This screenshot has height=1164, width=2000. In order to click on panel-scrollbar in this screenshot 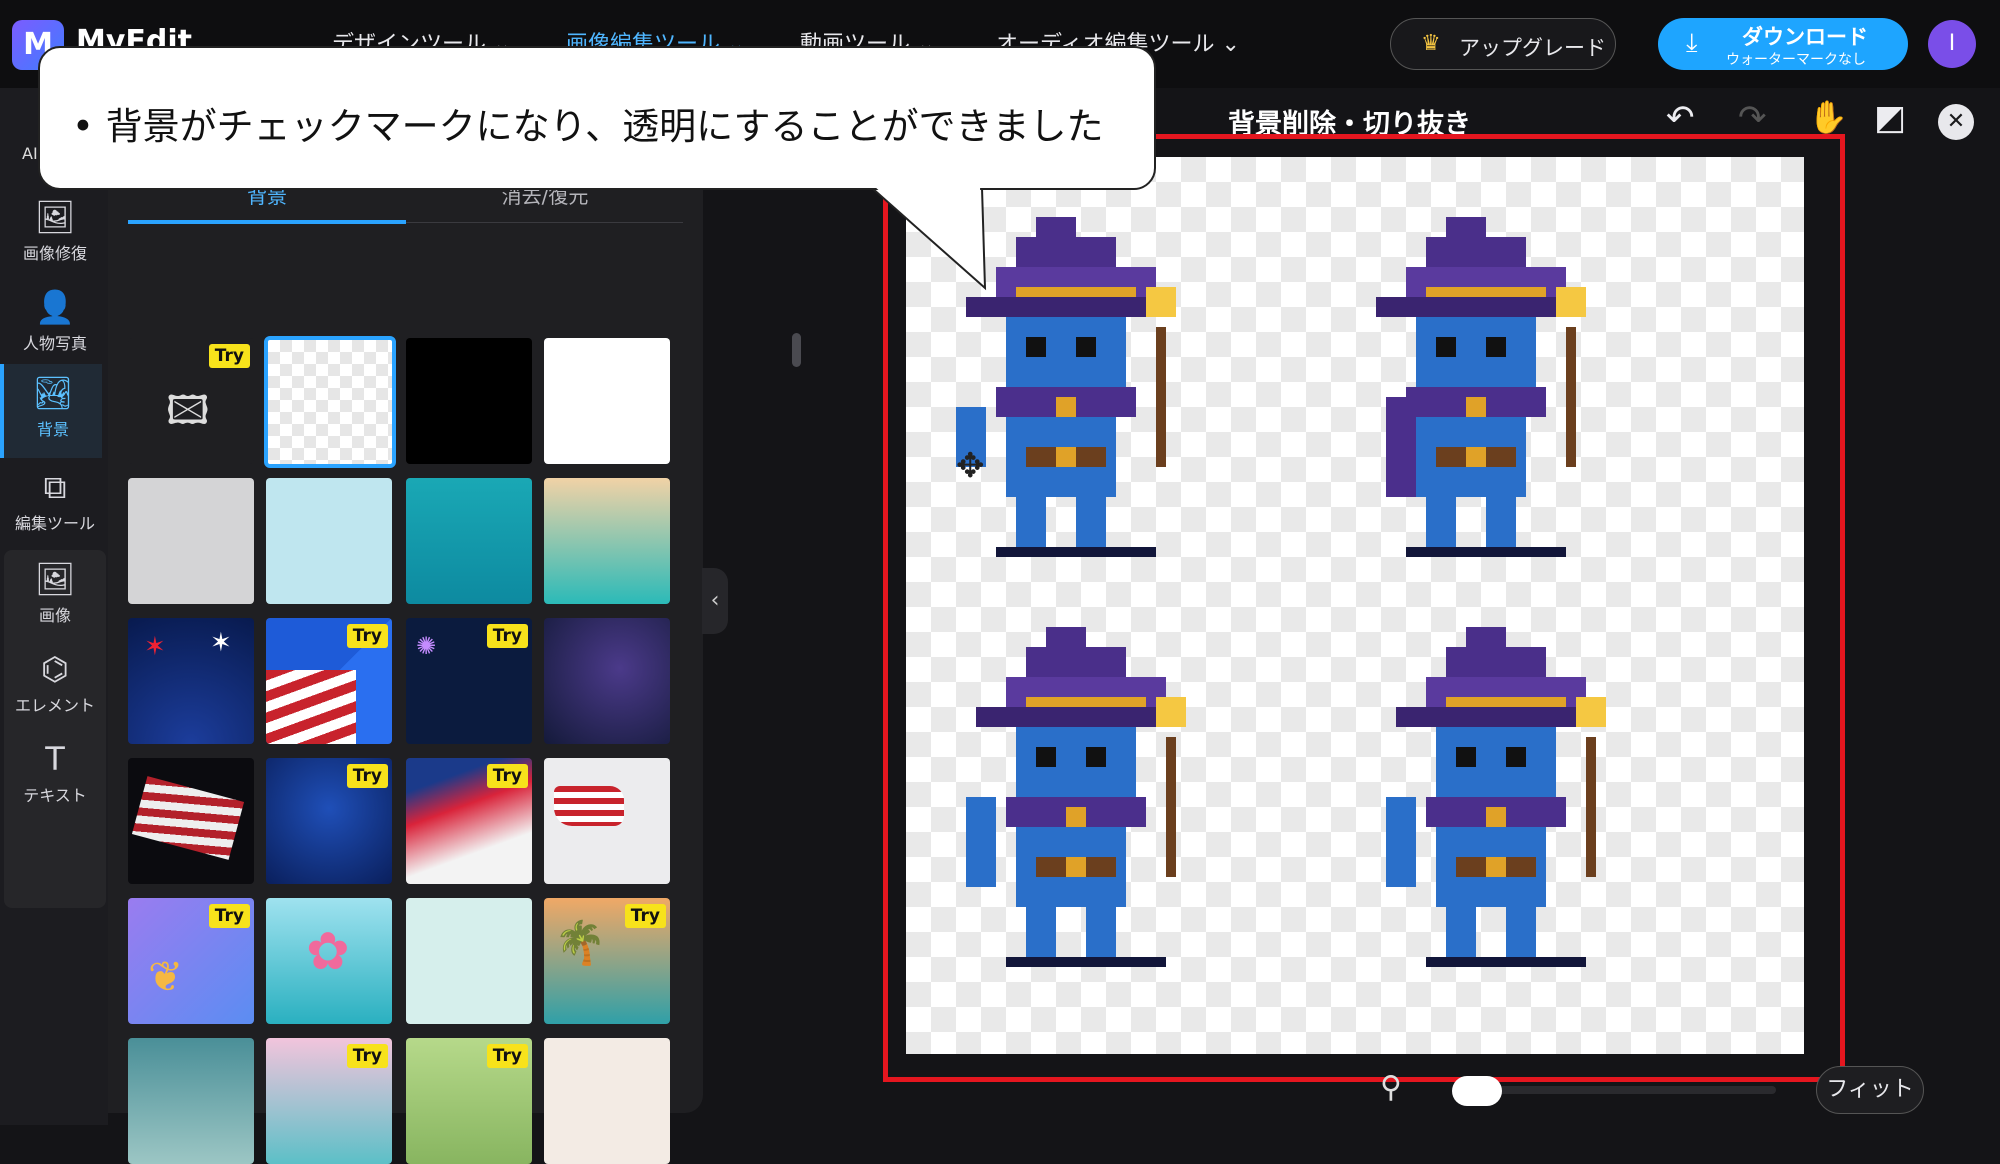, I will do `click(796, 350)`.